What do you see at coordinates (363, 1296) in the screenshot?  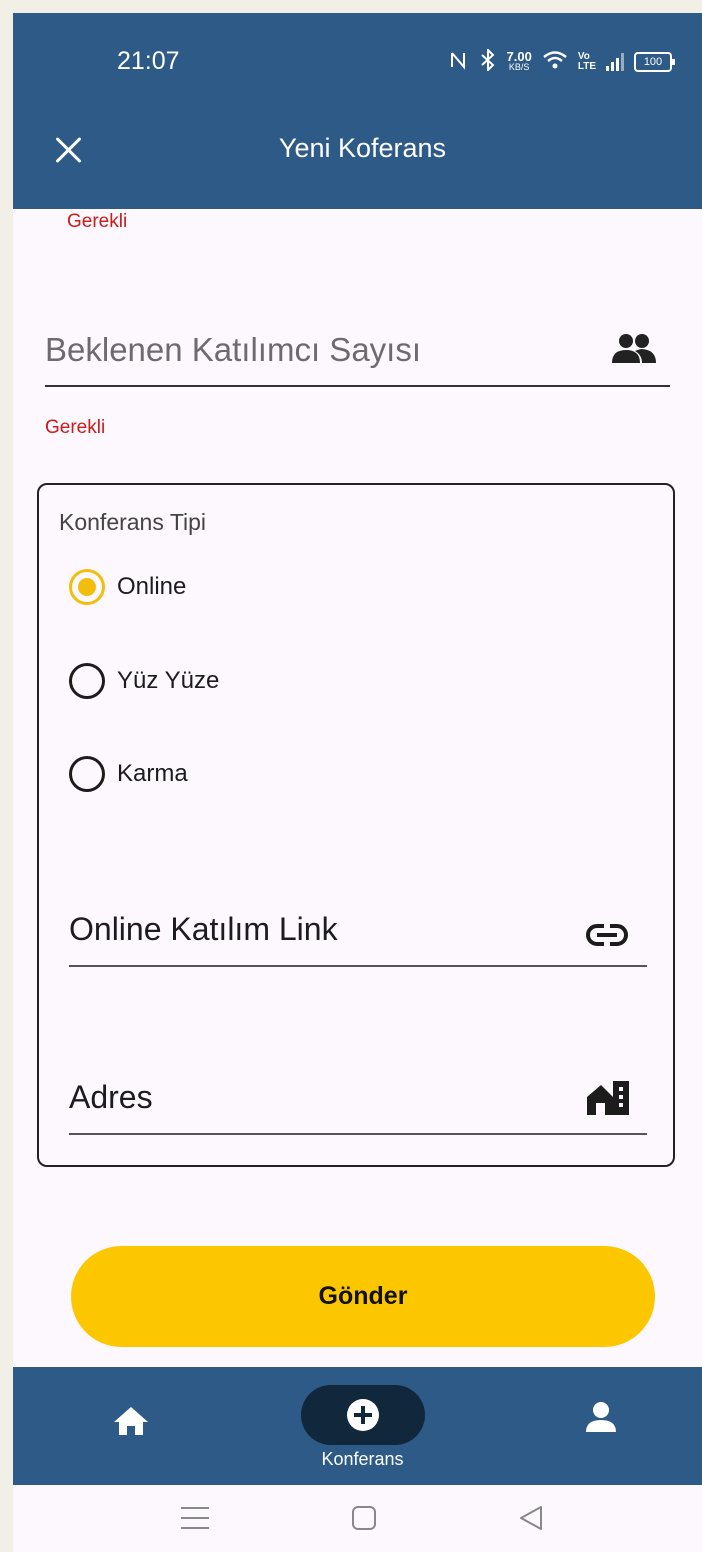 I see `submit-button: Gönder` at bounding box center [363, 1296].